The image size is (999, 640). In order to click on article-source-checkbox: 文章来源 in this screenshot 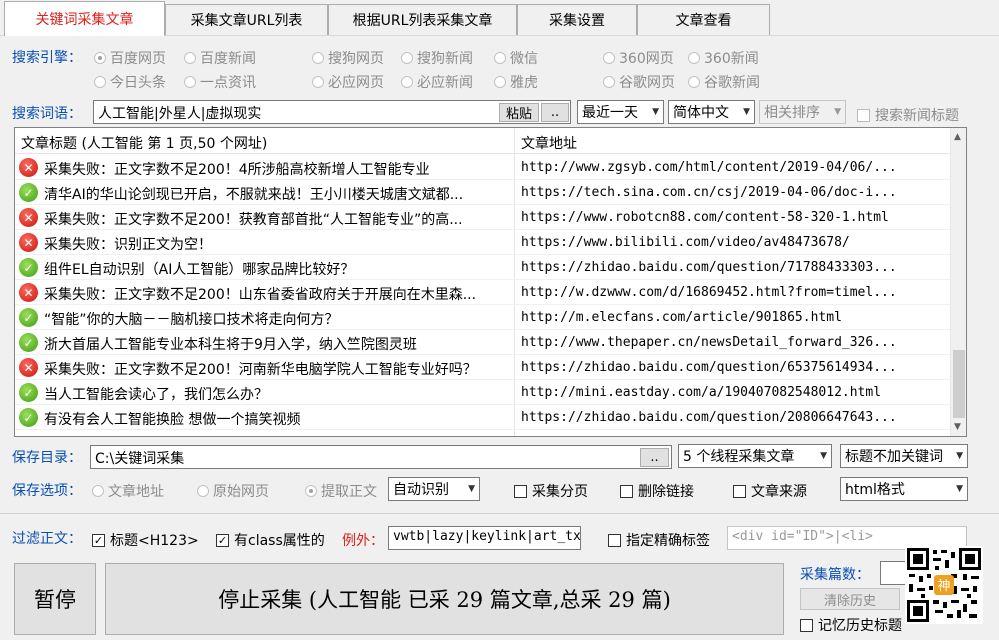, I will do `click(770, 491)`.